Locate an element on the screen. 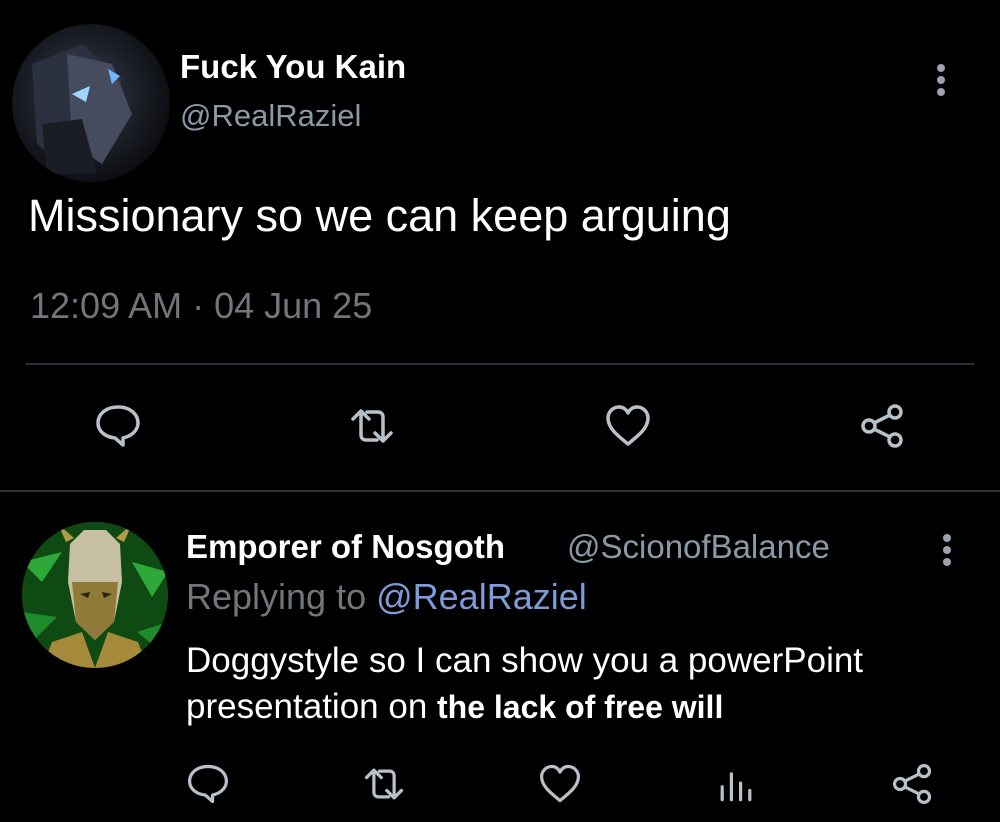 Image resolution: width=1000 pixels, height=822 pixels. analytics-icon is located at coordinates (736, 787).